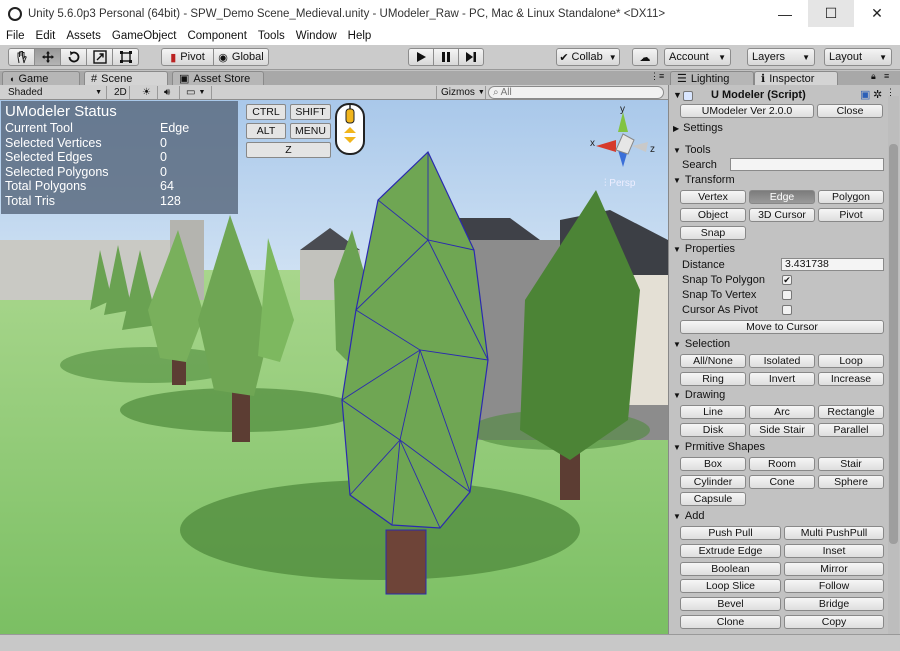  I want to click on hand-tool-button, so click(21, 57).